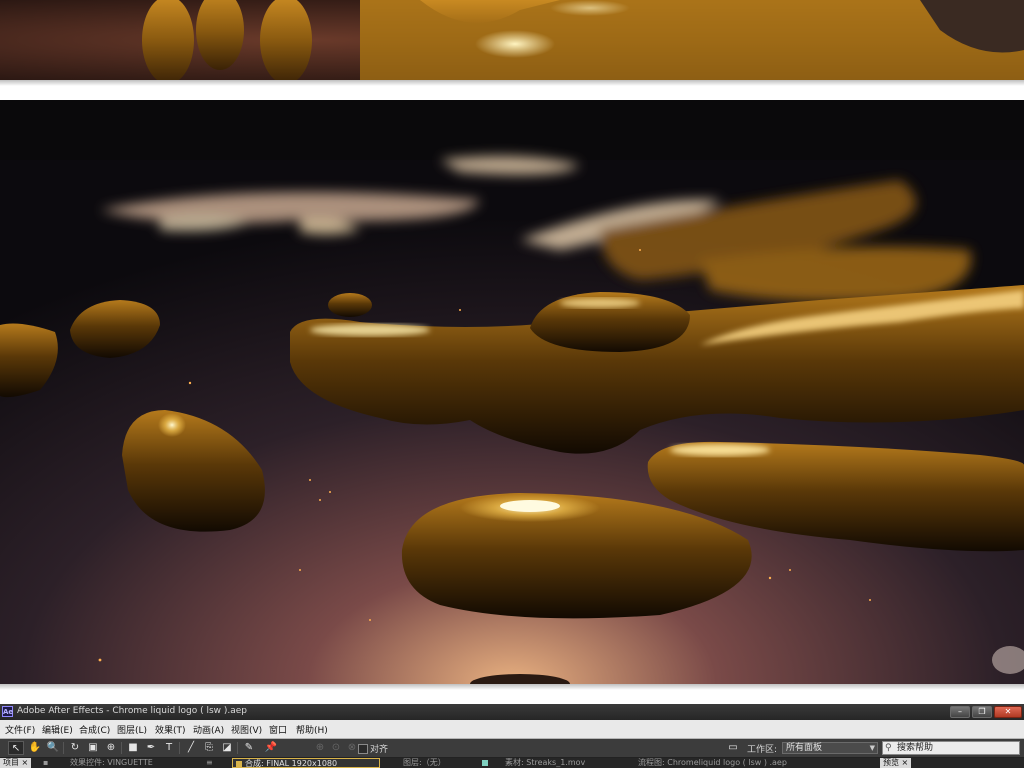 The height and width of the screenshot is (769, 1024). Describe the element at coordinates (8, 711) in the screenshot. I see `after-effects-logo-icon: Ae` at that location.